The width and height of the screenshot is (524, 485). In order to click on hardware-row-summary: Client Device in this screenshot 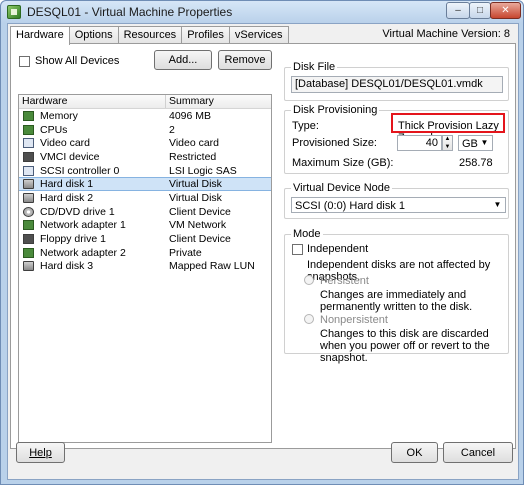, I will do `click(200, 211)`.